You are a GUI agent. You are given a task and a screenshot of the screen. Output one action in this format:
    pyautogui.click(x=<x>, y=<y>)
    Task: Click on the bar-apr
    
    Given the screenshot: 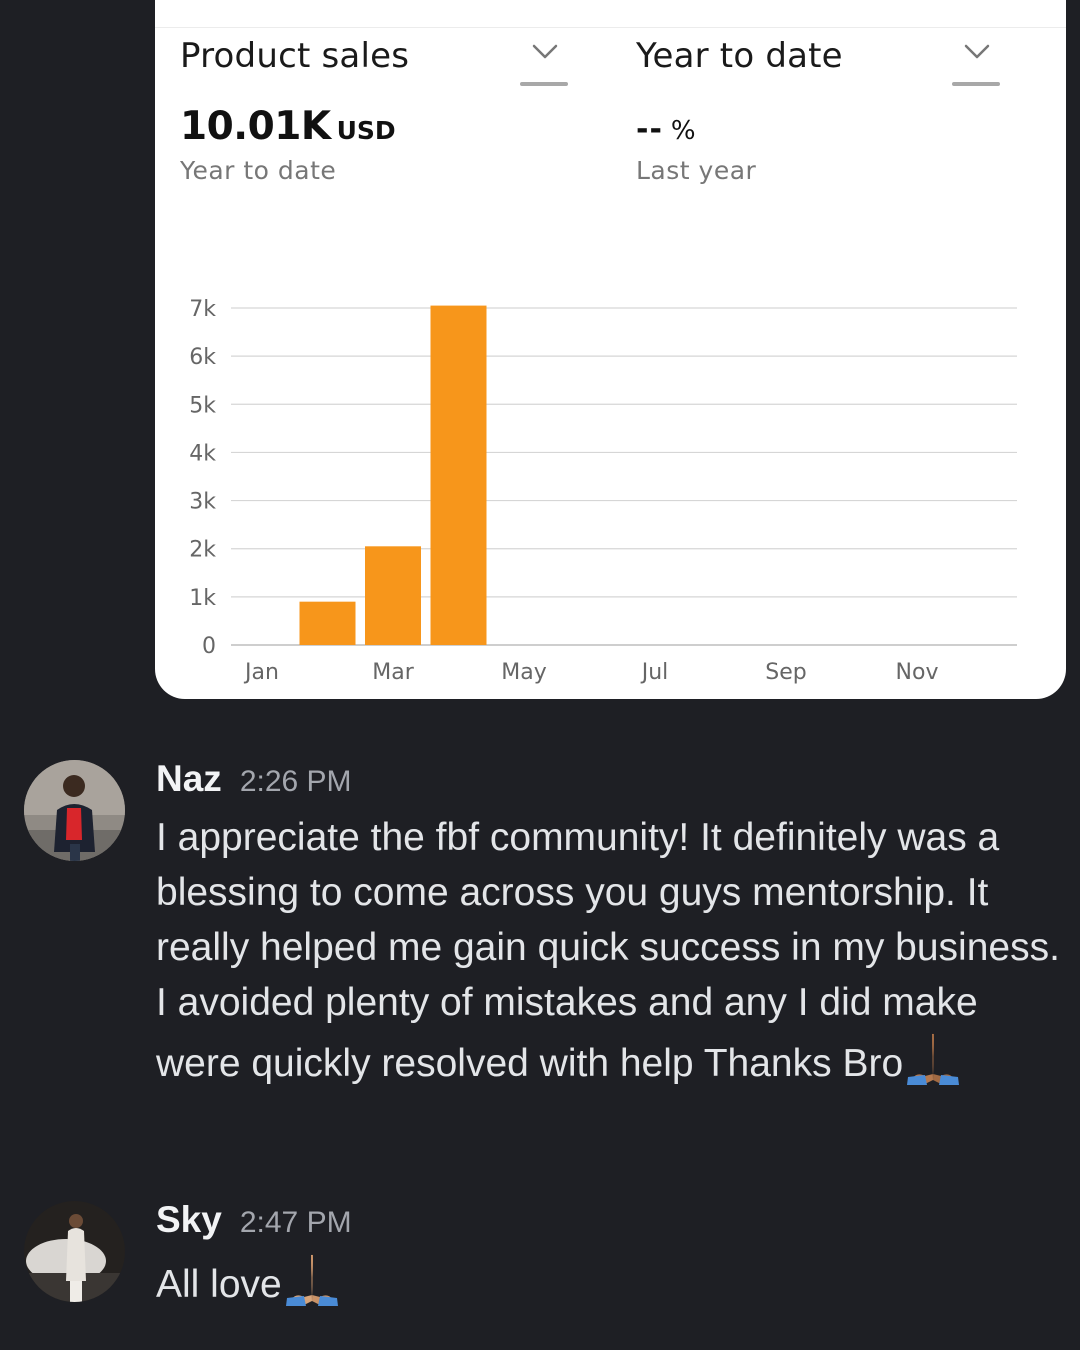 What is the action you would take?
    pyautogui.click(x=458, y=475)
    